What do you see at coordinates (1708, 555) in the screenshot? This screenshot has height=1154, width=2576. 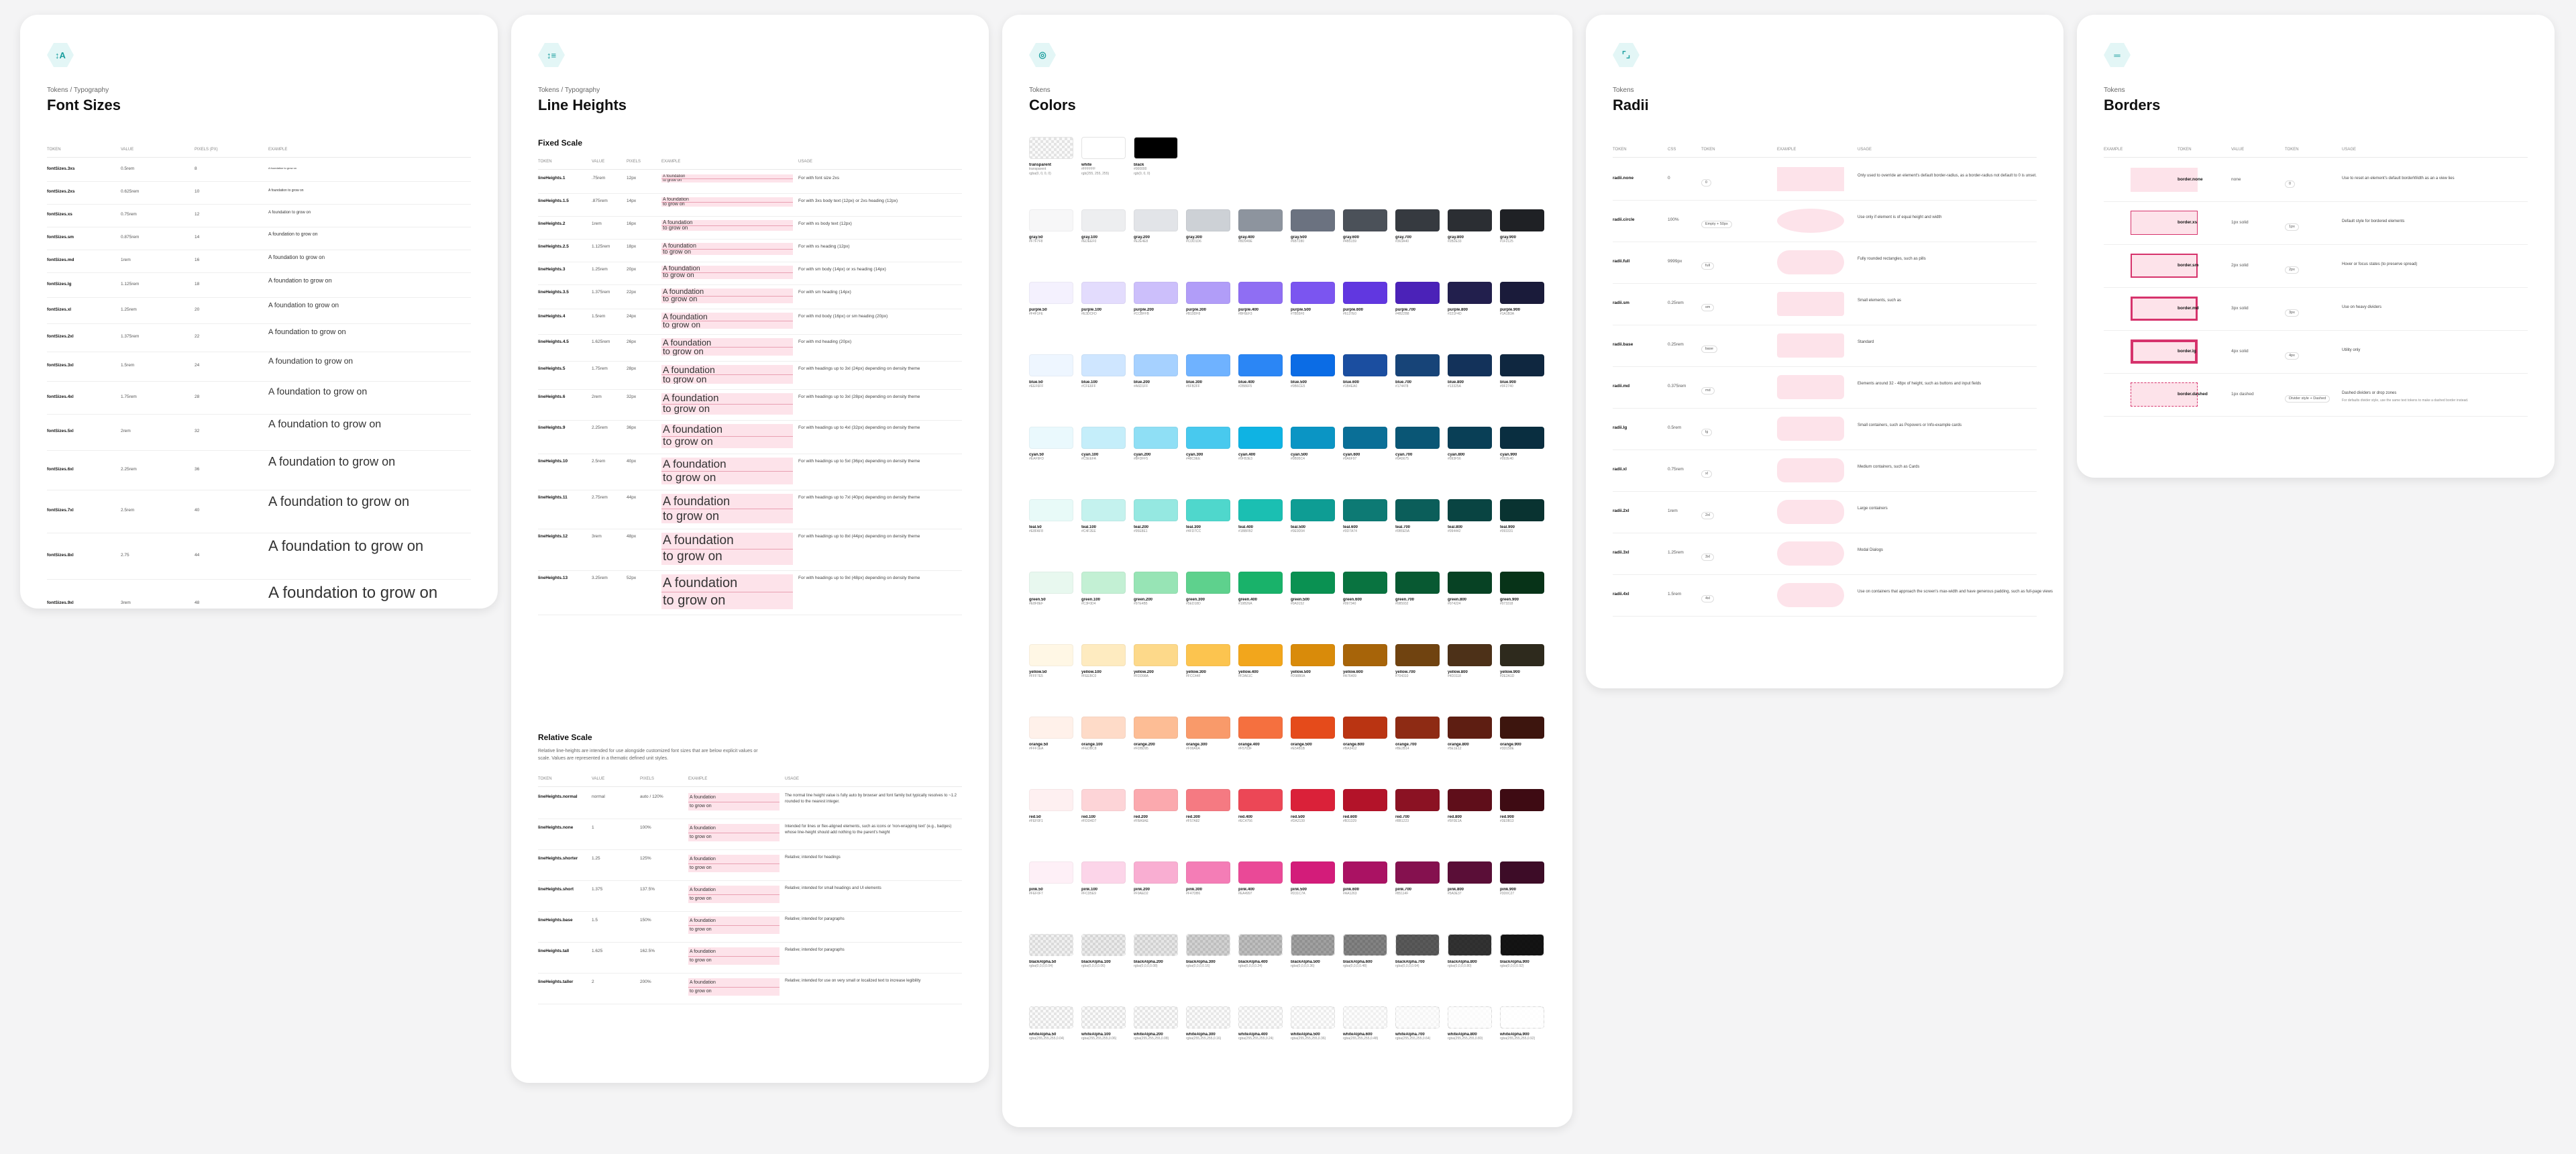 I see `token-chip-cell: 3xl` at bounding box center [1708, 555].